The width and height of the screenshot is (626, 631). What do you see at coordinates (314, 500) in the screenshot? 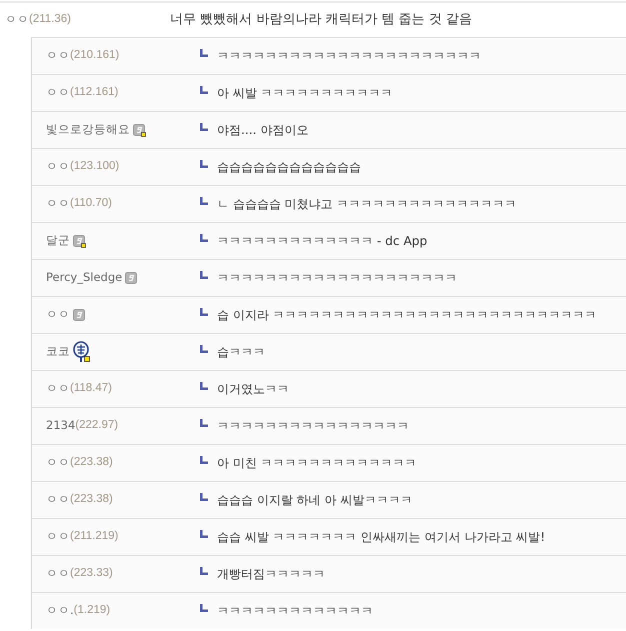
I see `reply-text: 습습습 이지랄 하네 아 씨발ㅋㅋㅋㅋ` at bounding box center [314, 500].